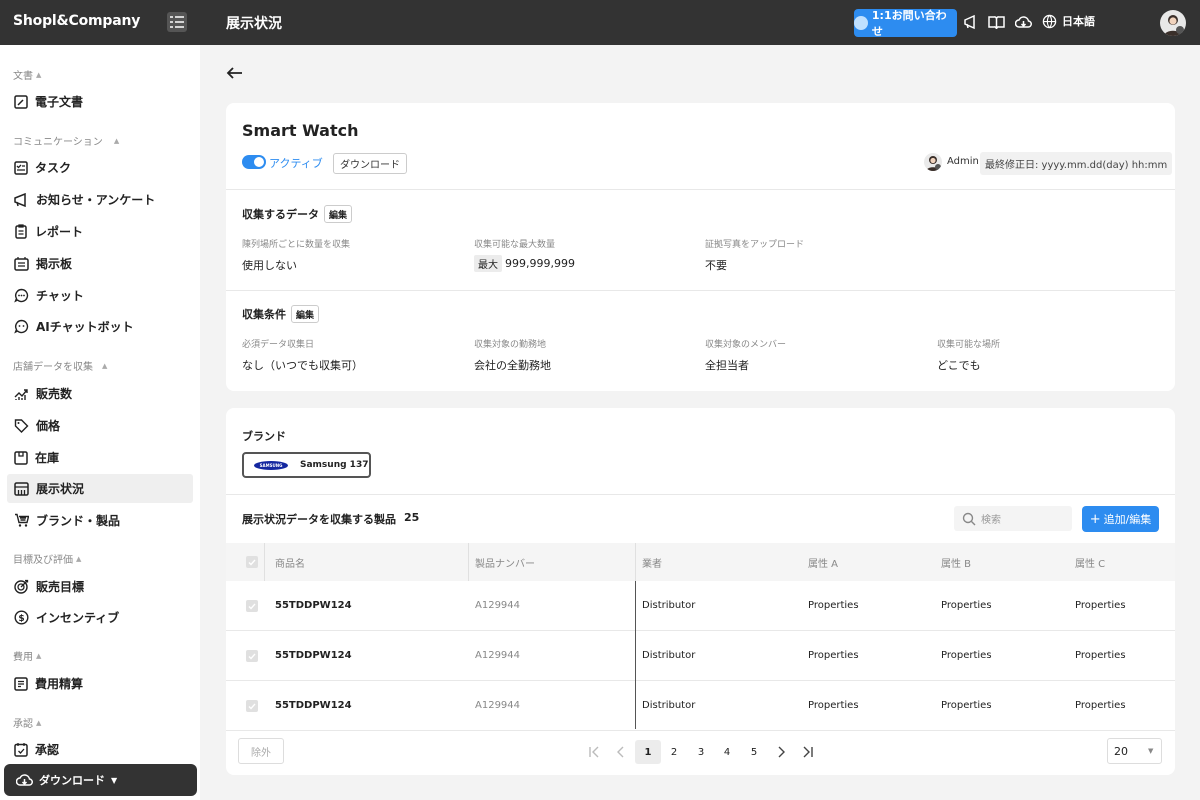 Image resolution: width=1200 pixels, height=800 pixels. I want to click on sidebar-item-report: レポート, so click(100, 231).